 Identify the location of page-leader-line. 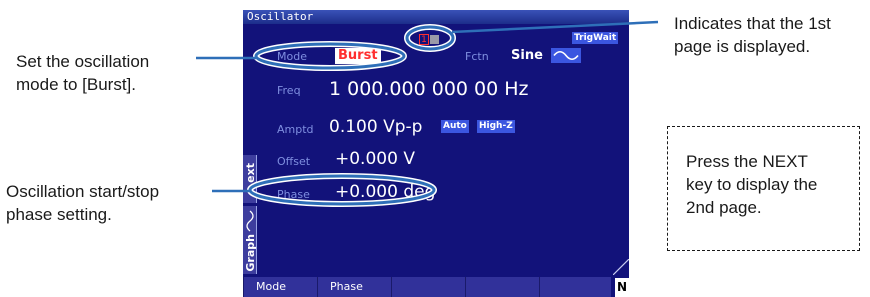
(555, 27).